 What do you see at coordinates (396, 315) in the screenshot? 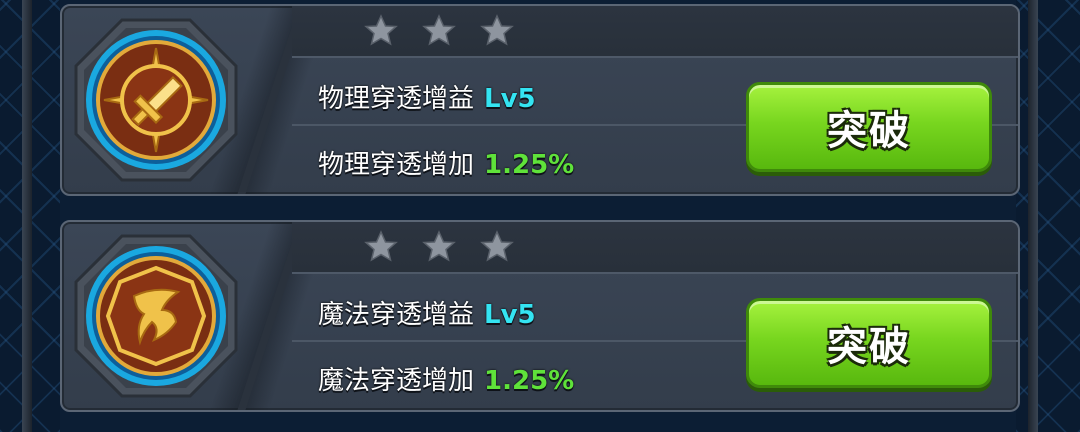
I see `buff-label: 魔法穿透增益` at bounding box center [396, 315].